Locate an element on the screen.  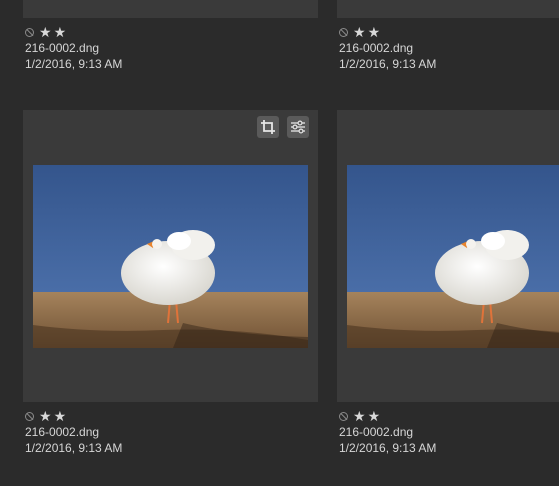
crop-badge is located at coordinates (268, 127).